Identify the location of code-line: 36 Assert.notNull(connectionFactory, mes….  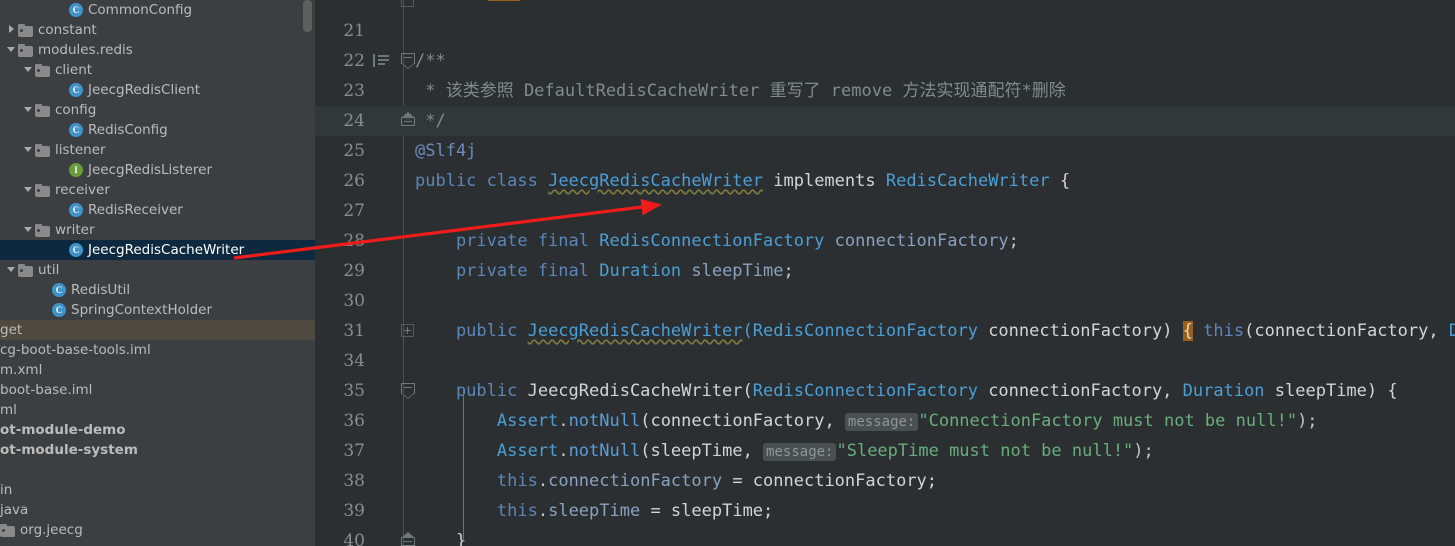
(885, 421).